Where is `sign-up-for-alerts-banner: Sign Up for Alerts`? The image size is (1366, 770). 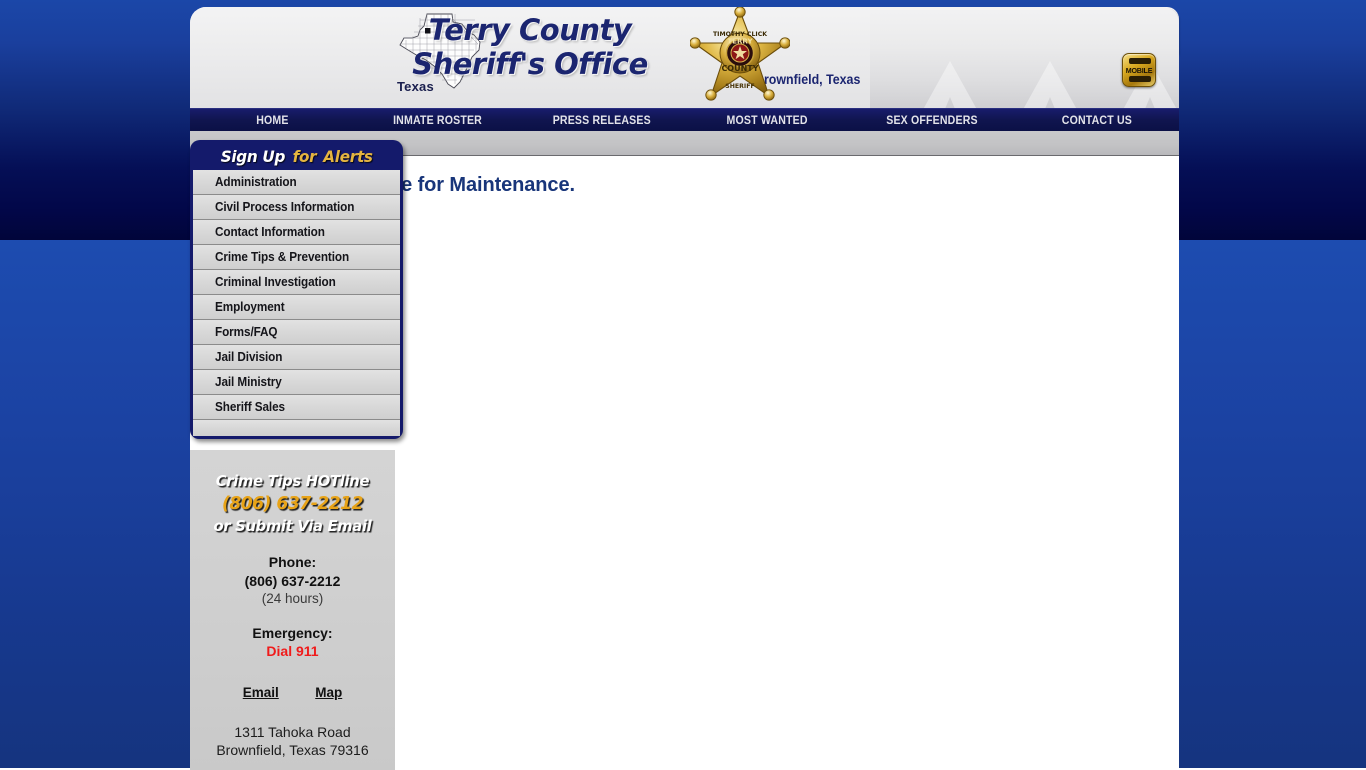 sign-up-for-alerts-banner: Sign Up for Alerts is located at coordinates (296, 156).